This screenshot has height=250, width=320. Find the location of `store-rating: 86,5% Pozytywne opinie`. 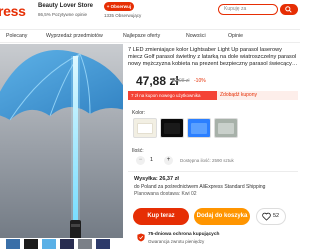

store-rating: 86,5% Pozytywne opinie is located at coordinates (63, 14).